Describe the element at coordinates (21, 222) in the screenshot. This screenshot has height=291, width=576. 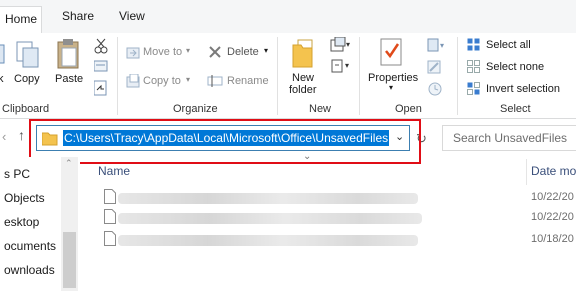
I see `nav-item-desktop: esktop` at that location.